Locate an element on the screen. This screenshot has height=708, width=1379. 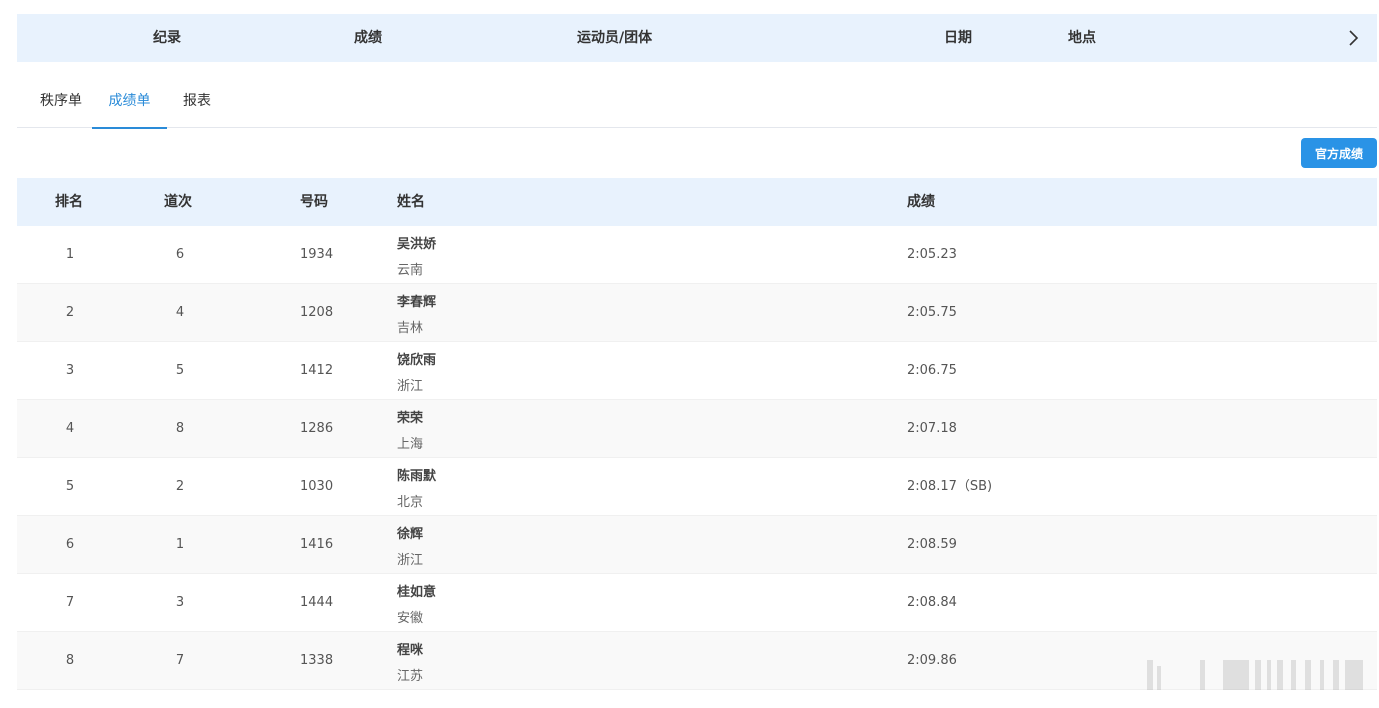
header-bib: 号码 is located at coordinates (314, 202).